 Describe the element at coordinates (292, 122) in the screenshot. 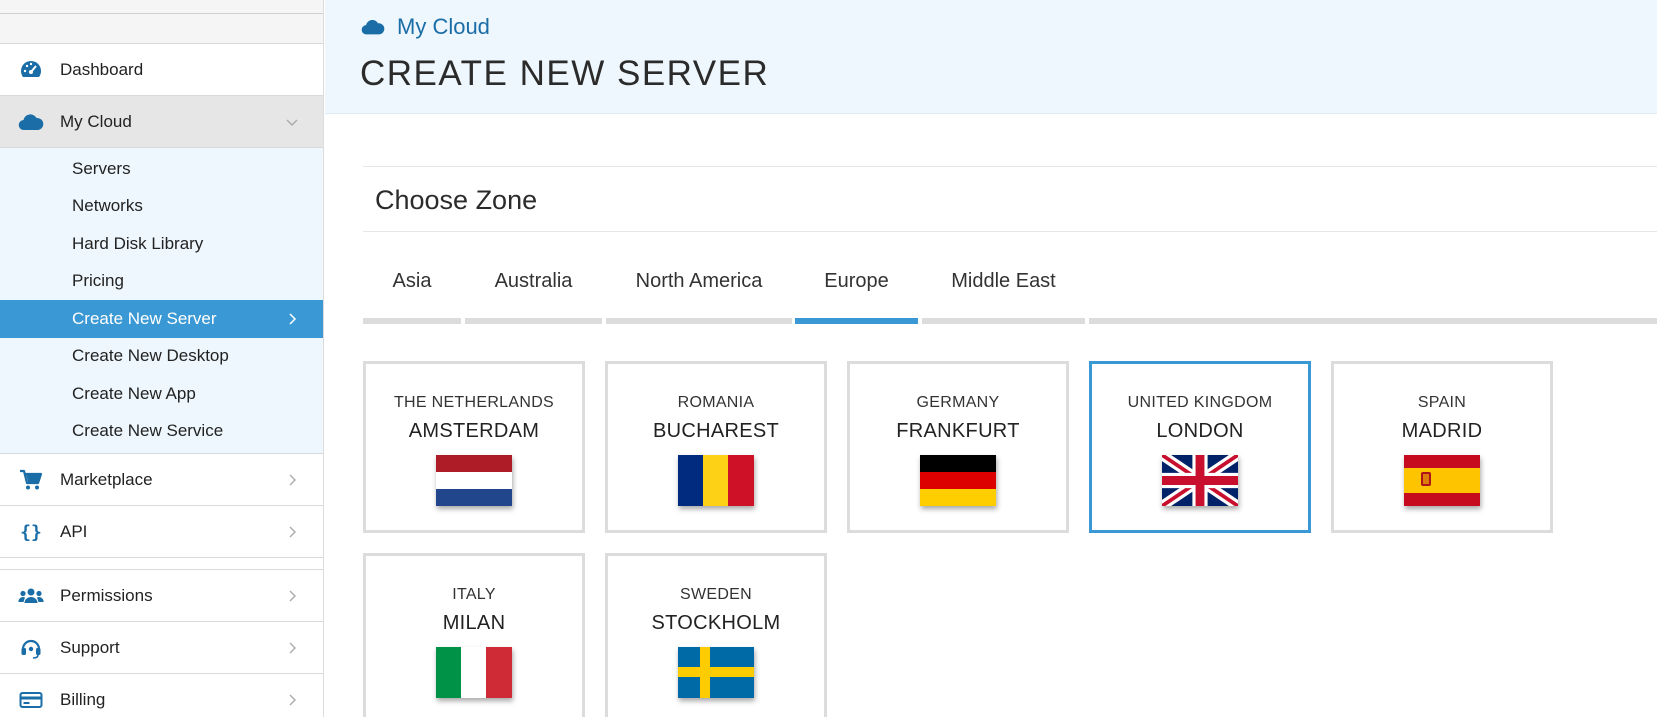

I see `chevron-down-icon` at that location.